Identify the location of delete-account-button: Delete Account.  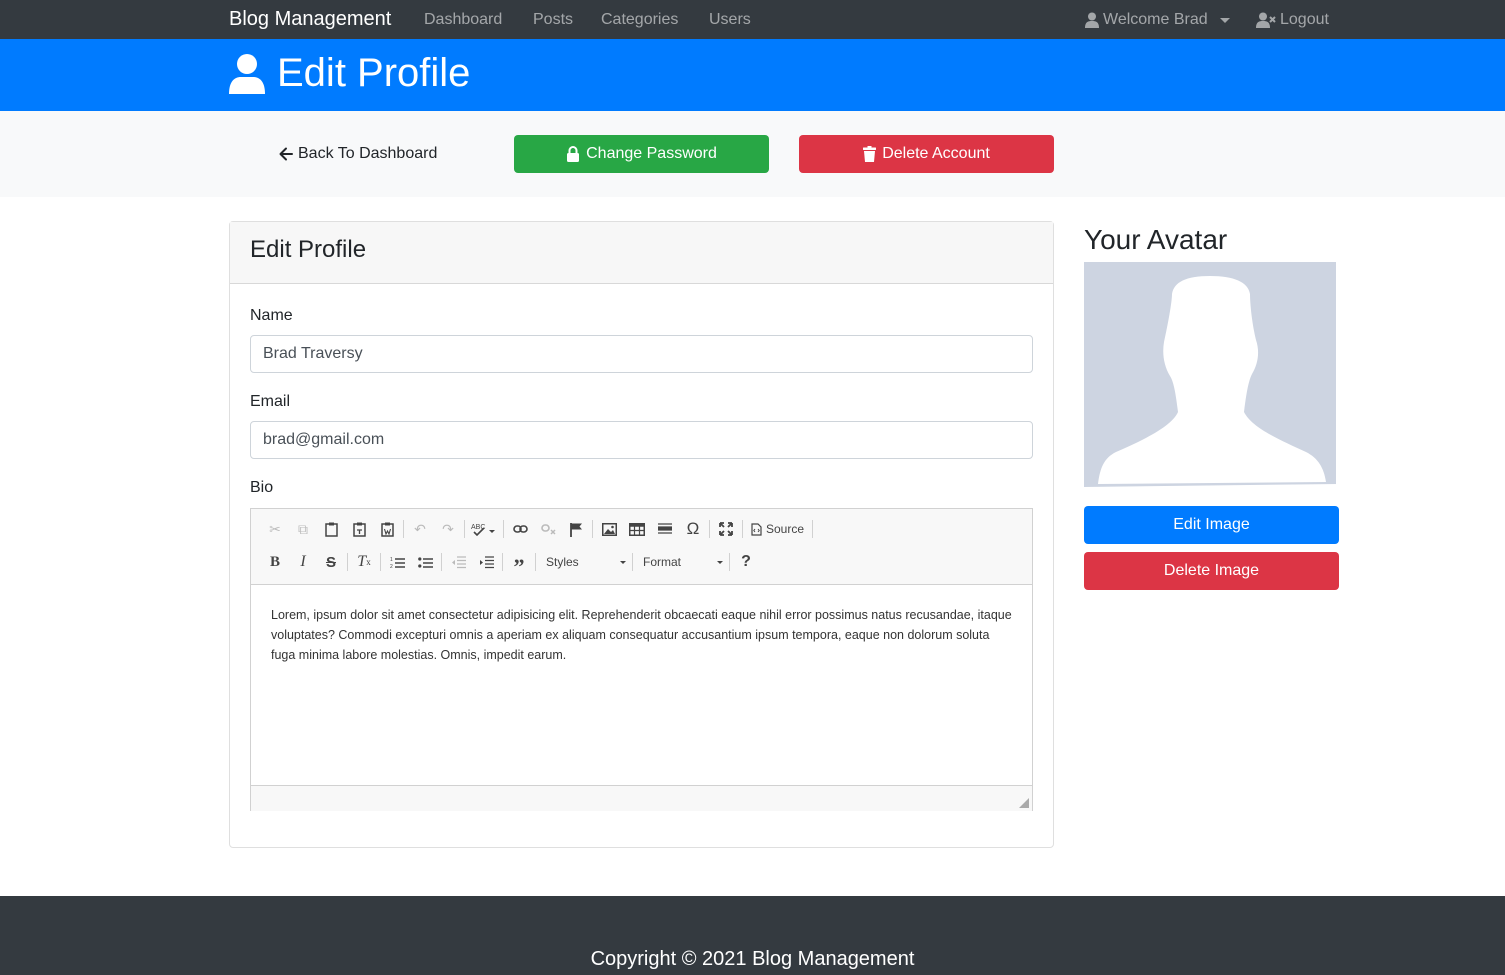
(926, 154).